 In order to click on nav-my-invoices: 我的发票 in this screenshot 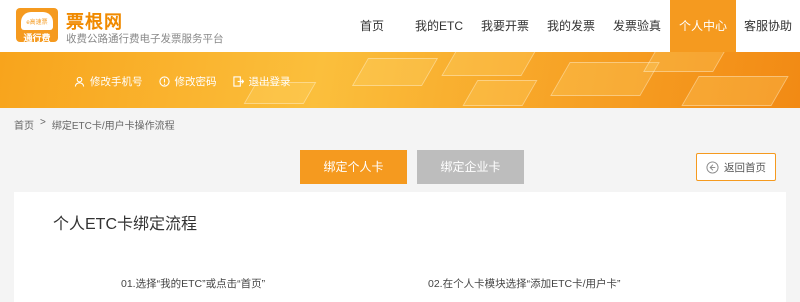, I will do `click(571, 26)`.